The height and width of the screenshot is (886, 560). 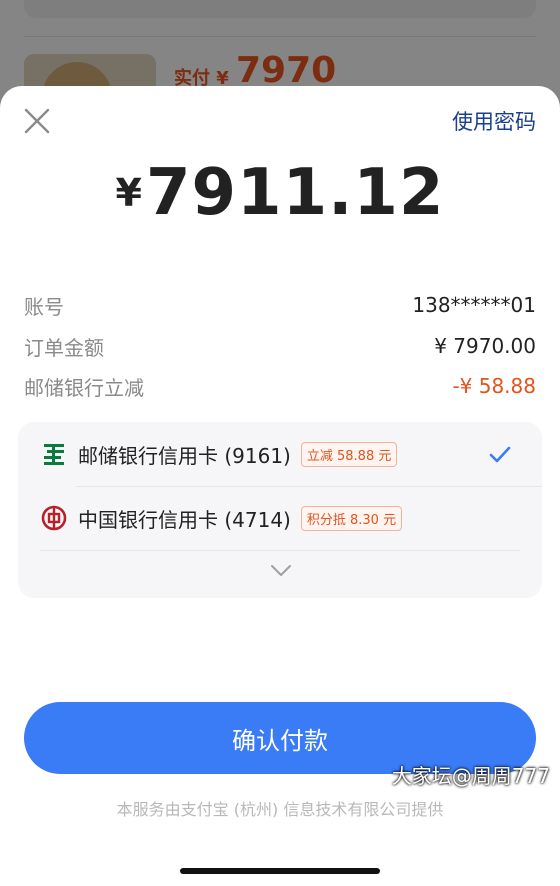 What do you see at coordinates (485, 346) in the screenshot?
I see `info-value: ¥ 7970.00` at bounding box center [485, 346].